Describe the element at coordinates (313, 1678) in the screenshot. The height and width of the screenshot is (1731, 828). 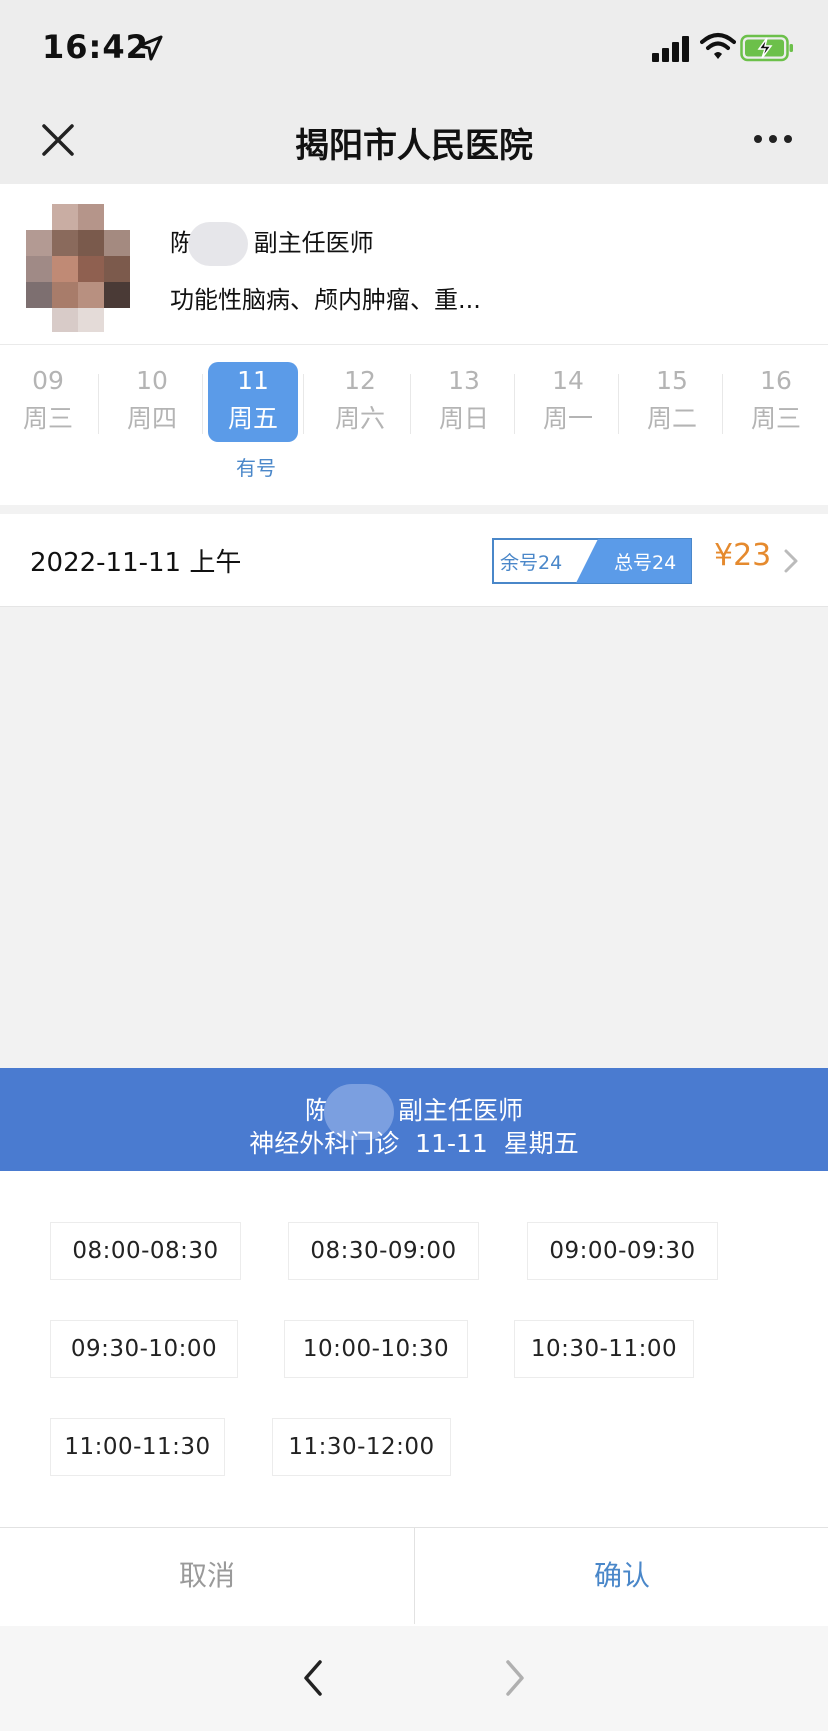
I see `back-icon` at that location.